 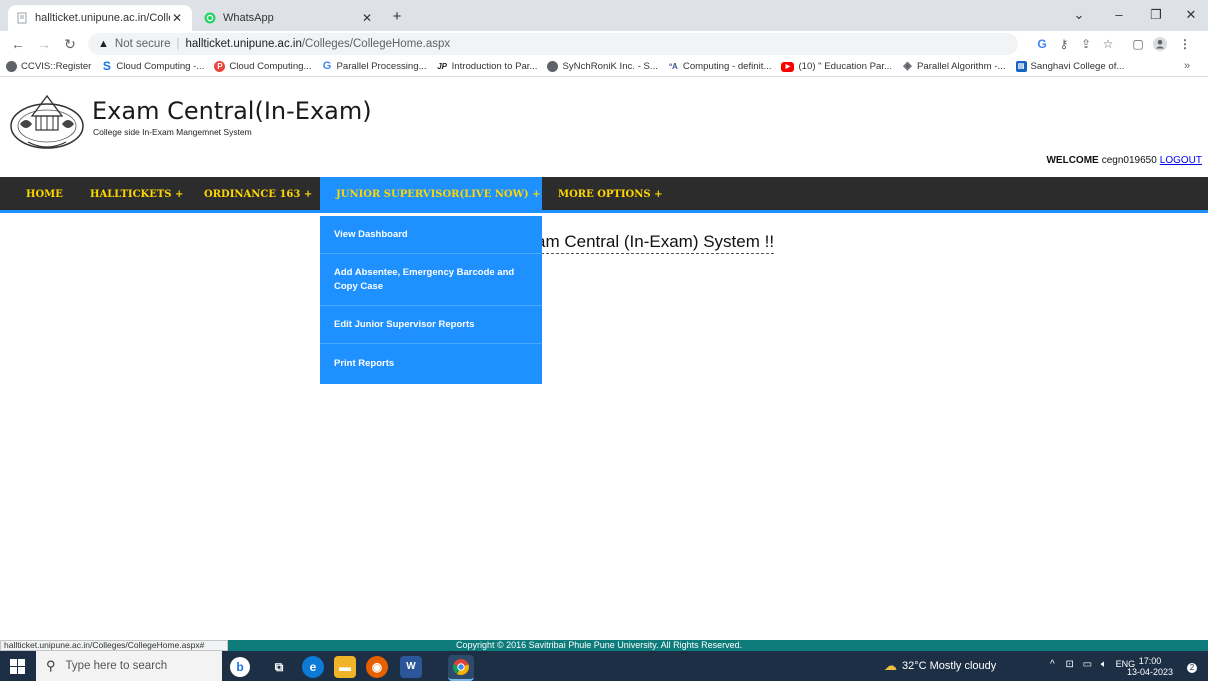 What do you see at coordinates (47, 121) in the screenshot?
I see `university-seal-icon` at bounding box center [47, 121].